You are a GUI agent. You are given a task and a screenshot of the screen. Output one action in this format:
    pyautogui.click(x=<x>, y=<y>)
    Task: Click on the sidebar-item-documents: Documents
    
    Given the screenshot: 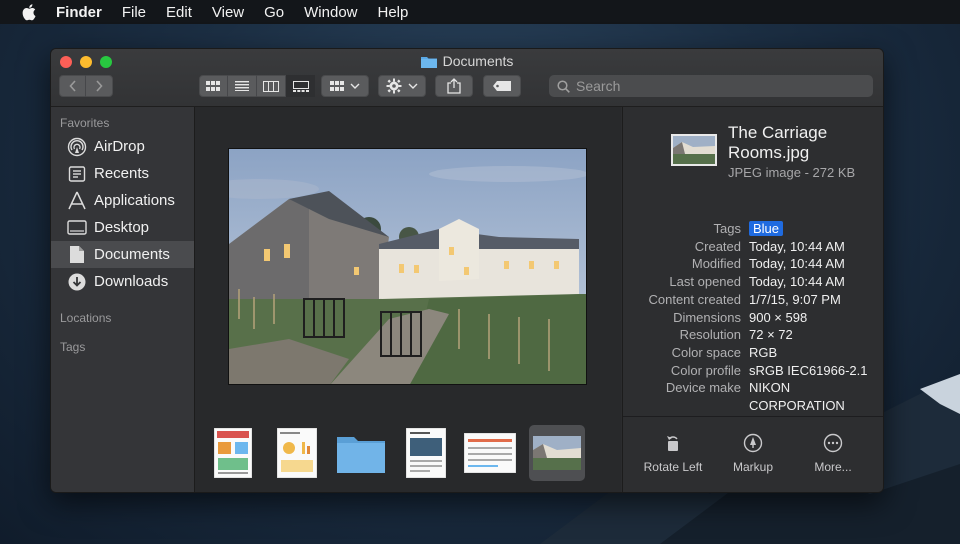 What is the action you would take?
    pyautogui.click(x=122, y=254)
    